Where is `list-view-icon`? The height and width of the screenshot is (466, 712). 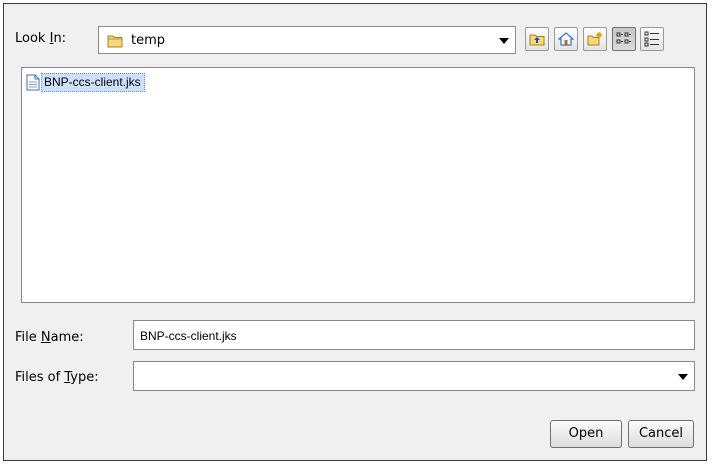
list-view-icon is located at coordinates (623, 38).